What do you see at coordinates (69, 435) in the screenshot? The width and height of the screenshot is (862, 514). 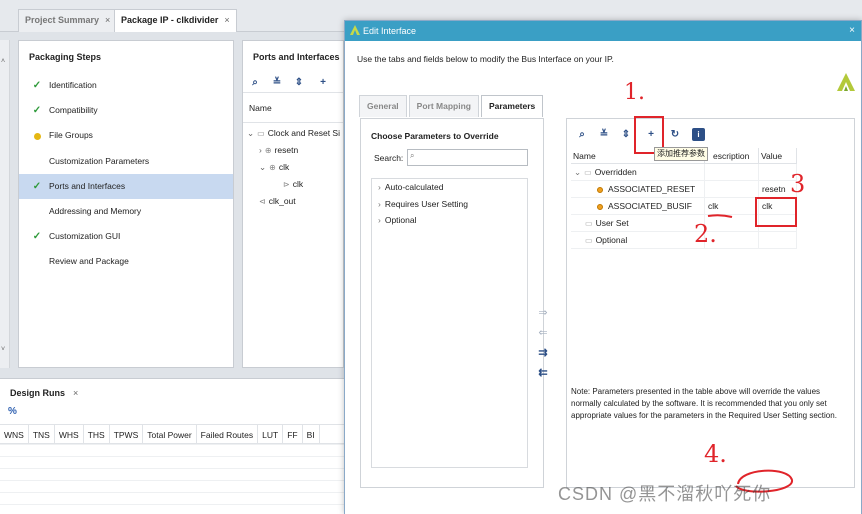 I see `column-header: WHS` at bounding box center [69, 435].